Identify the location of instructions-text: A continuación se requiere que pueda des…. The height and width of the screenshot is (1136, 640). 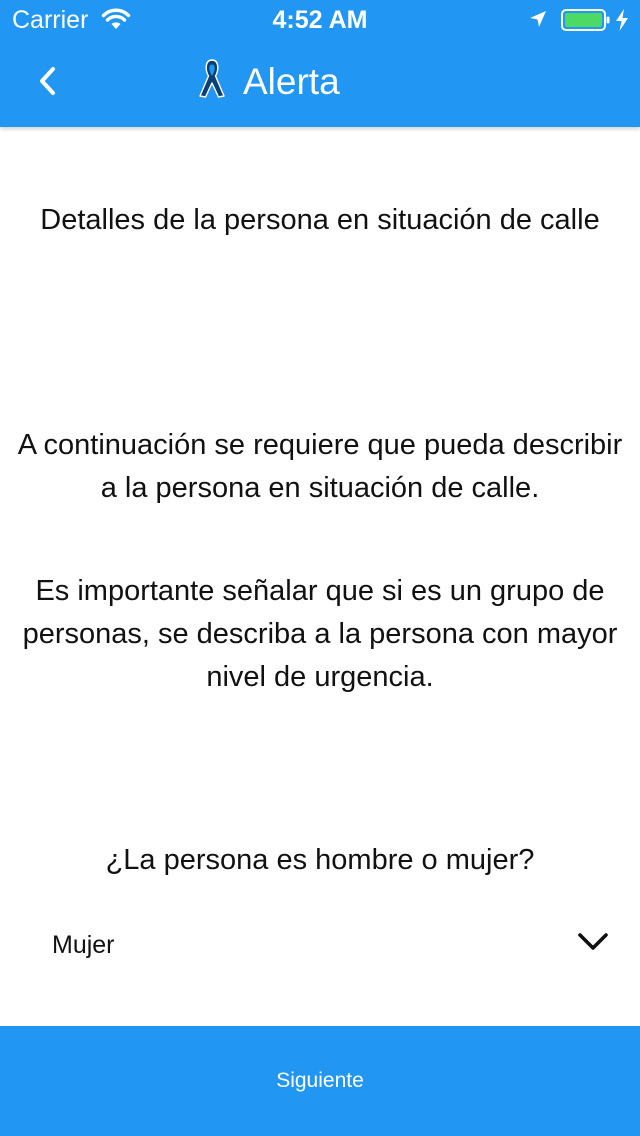
(320, 466).